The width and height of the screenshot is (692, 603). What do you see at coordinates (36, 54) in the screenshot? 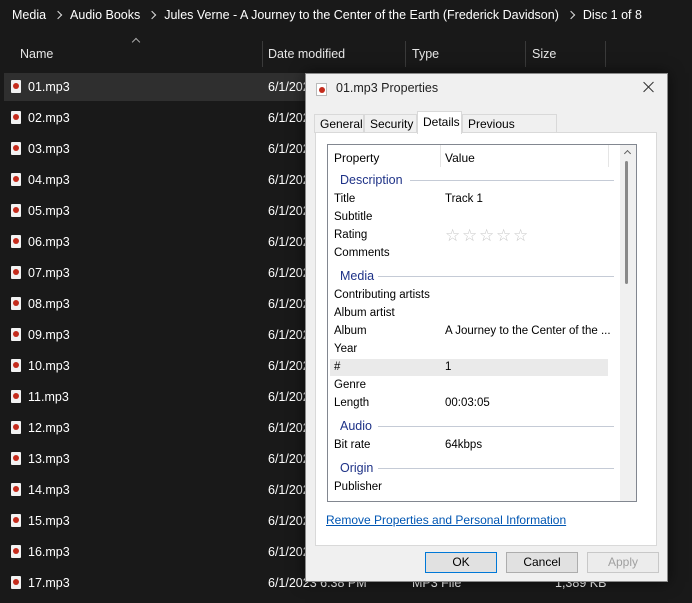
I see `column-header-name: Name` at bounding box center [36, 54].